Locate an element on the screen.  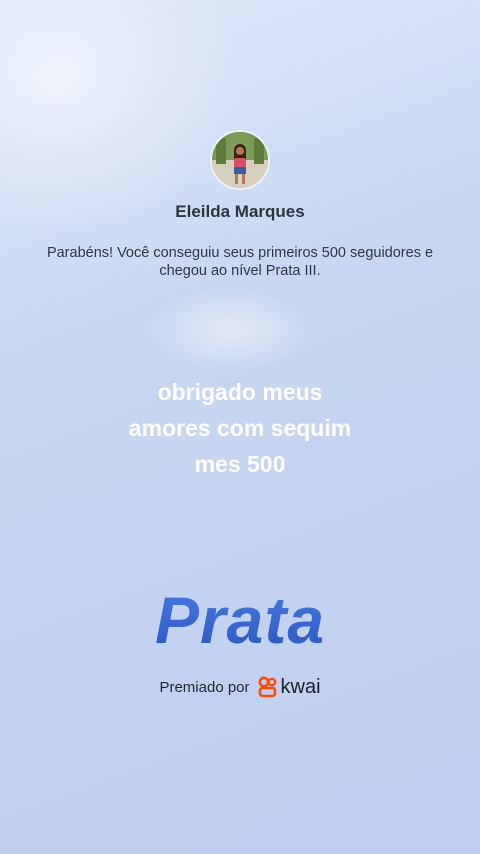
caption-line-3: mes 500 is located at coordinates (240, 464).